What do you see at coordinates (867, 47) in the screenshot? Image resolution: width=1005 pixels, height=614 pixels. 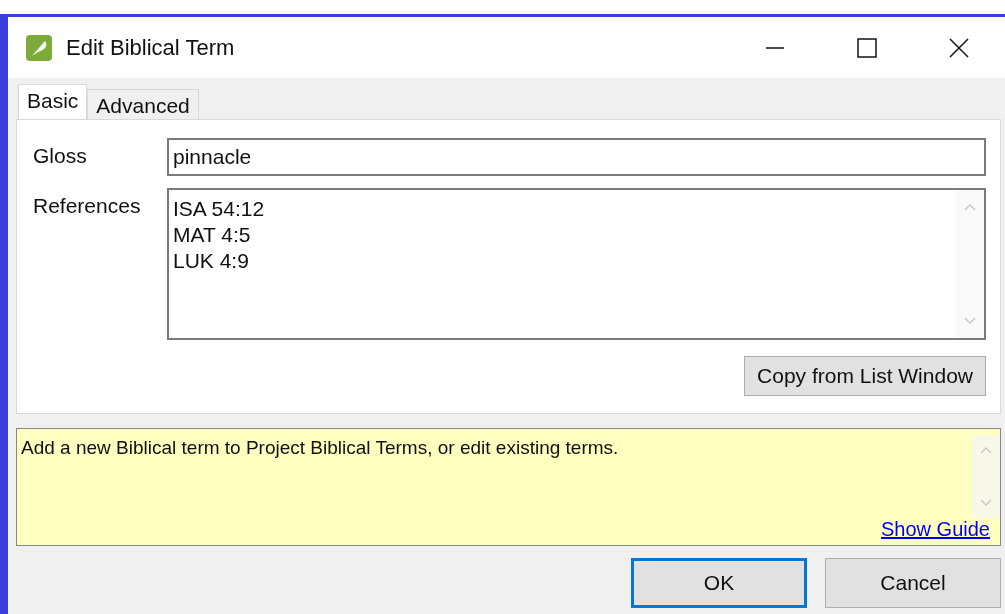 I see `maximize-icon` at bounding box center [867, 47].